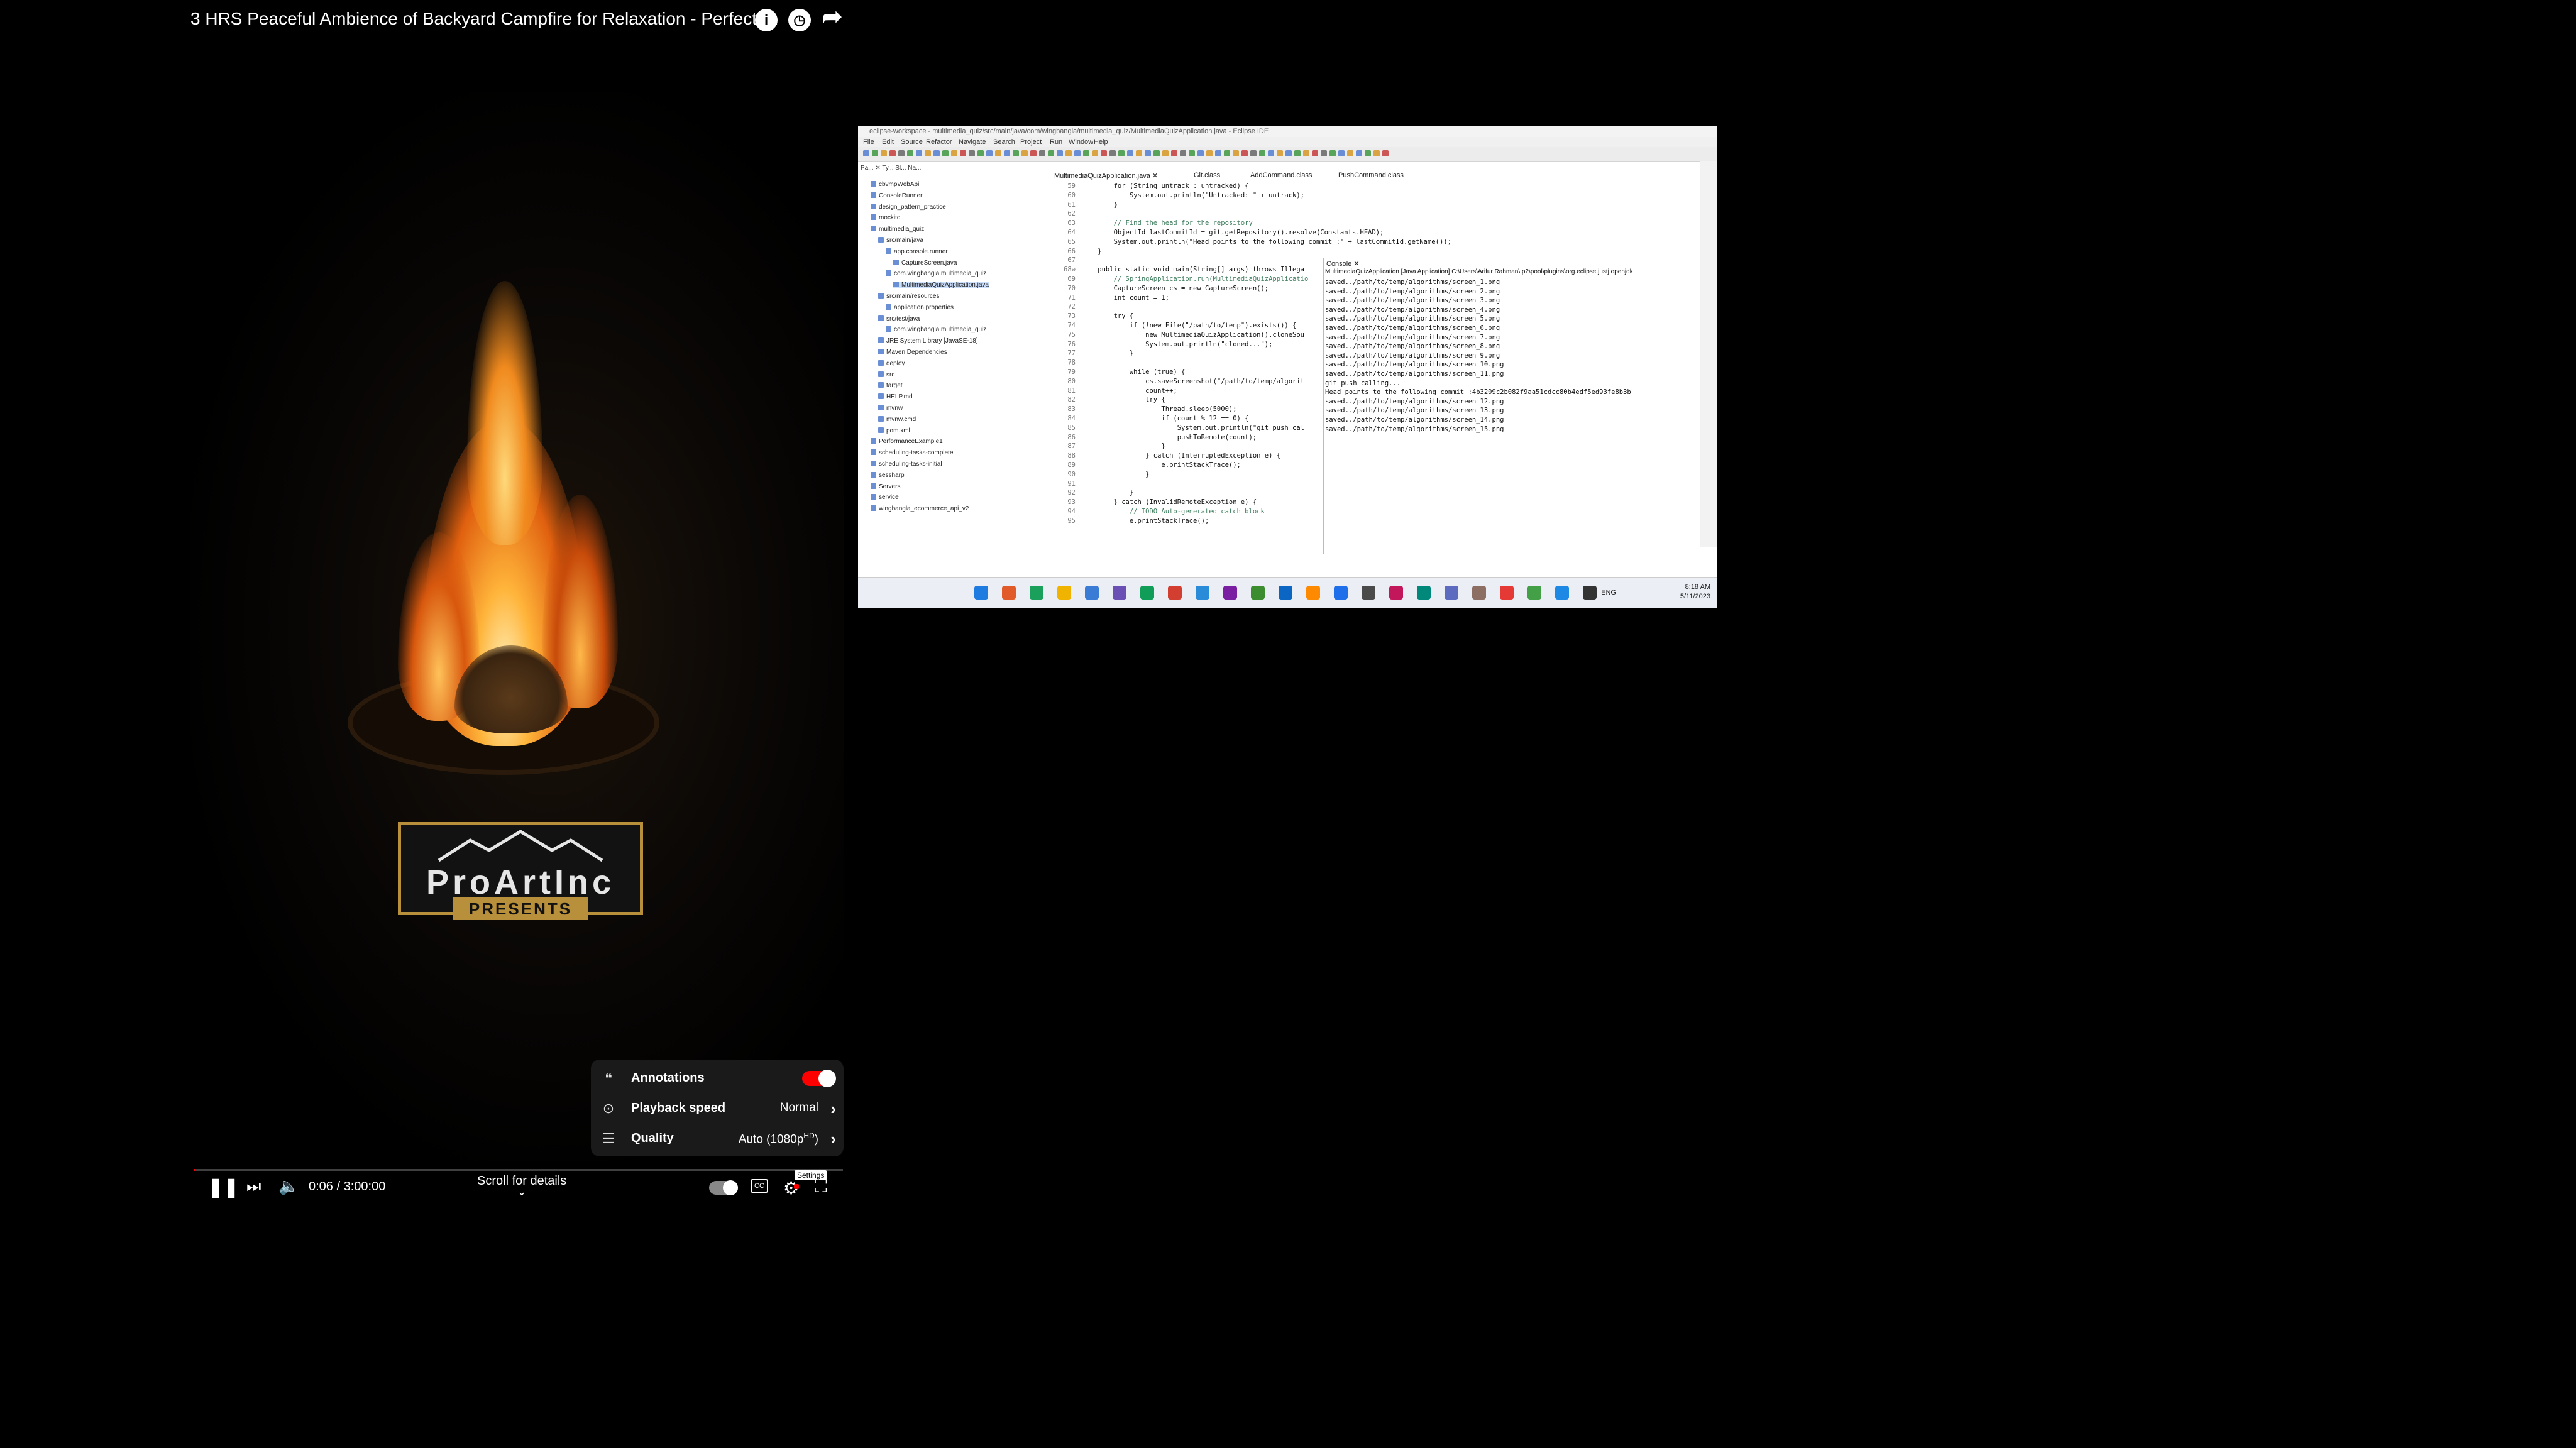 This screenshot has width=2576, height=1448. What do you see at coordinates (1108, 316) in the screenshot?
I see `code-text: try {` at bounding box center [1108, 316].